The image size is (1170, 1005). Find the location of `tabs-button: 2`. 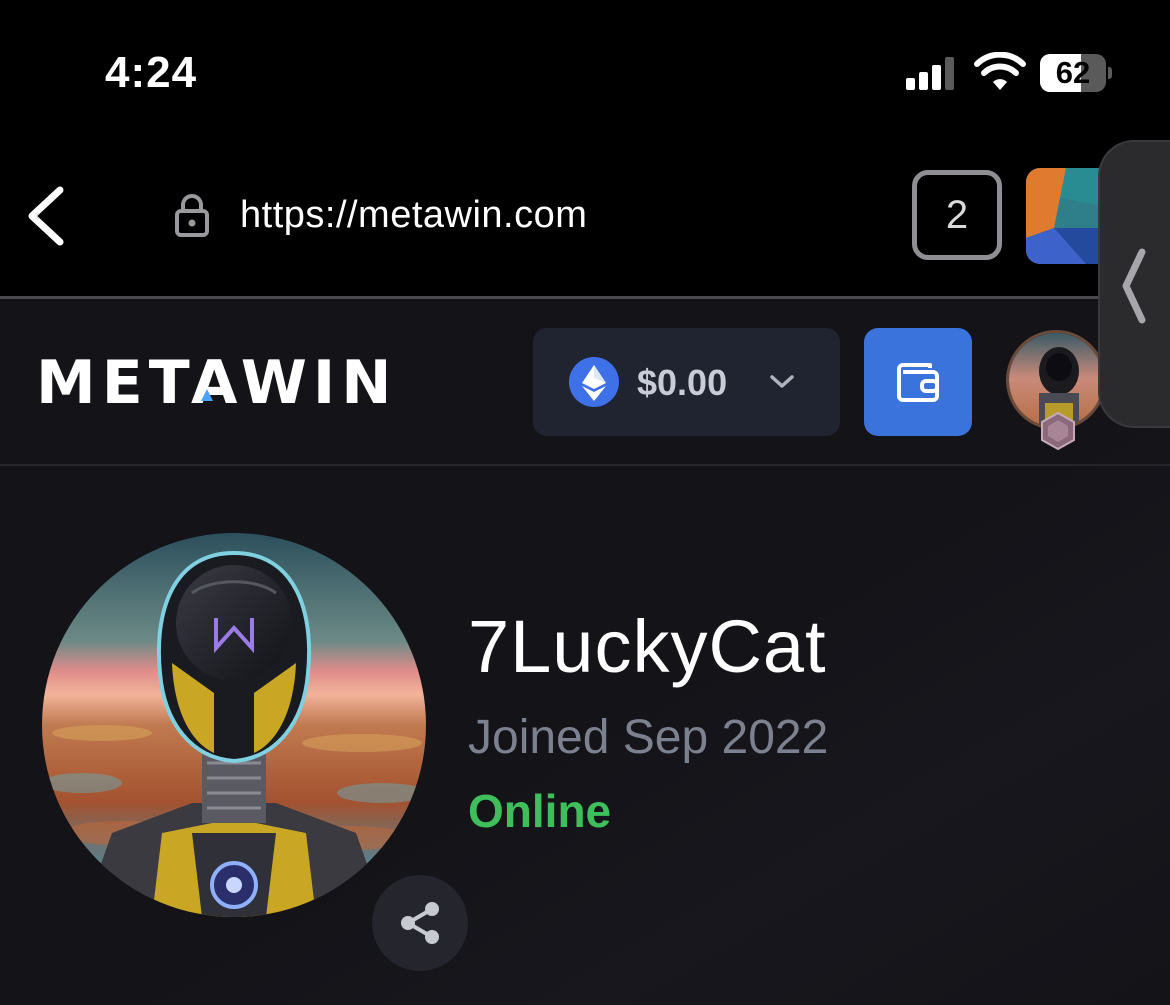

tabs-button: 2 is located at coordinates (957, 215).